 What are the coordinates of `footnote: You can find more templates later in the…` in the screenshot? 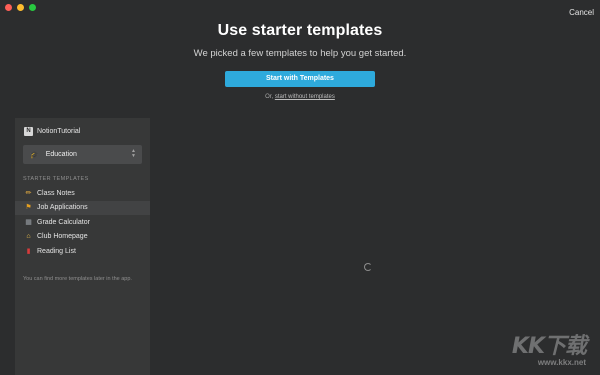 It's located at (77, 278).